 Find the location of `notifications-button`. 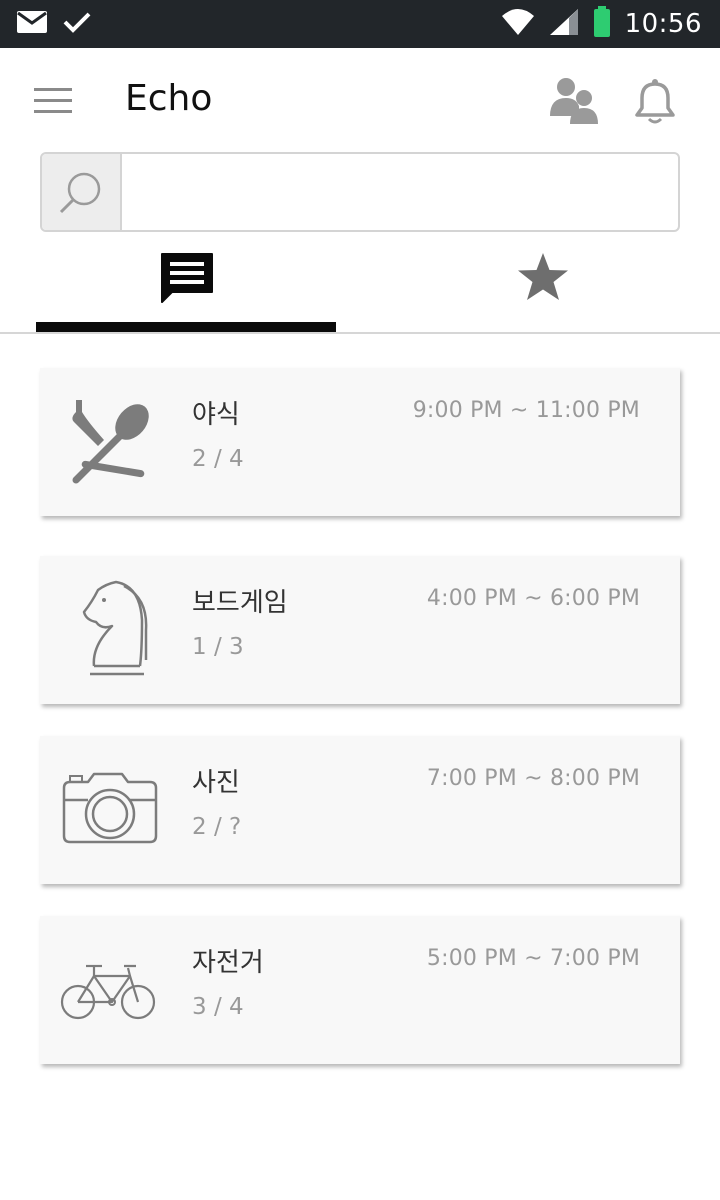

notifications-button is located at coordinates (655, 102).